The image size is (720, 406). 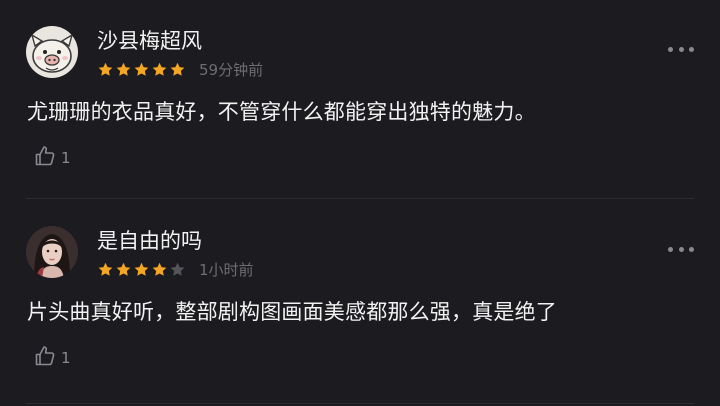 I want to click on comment-time: 1小时前, so click(x=226, y=270).